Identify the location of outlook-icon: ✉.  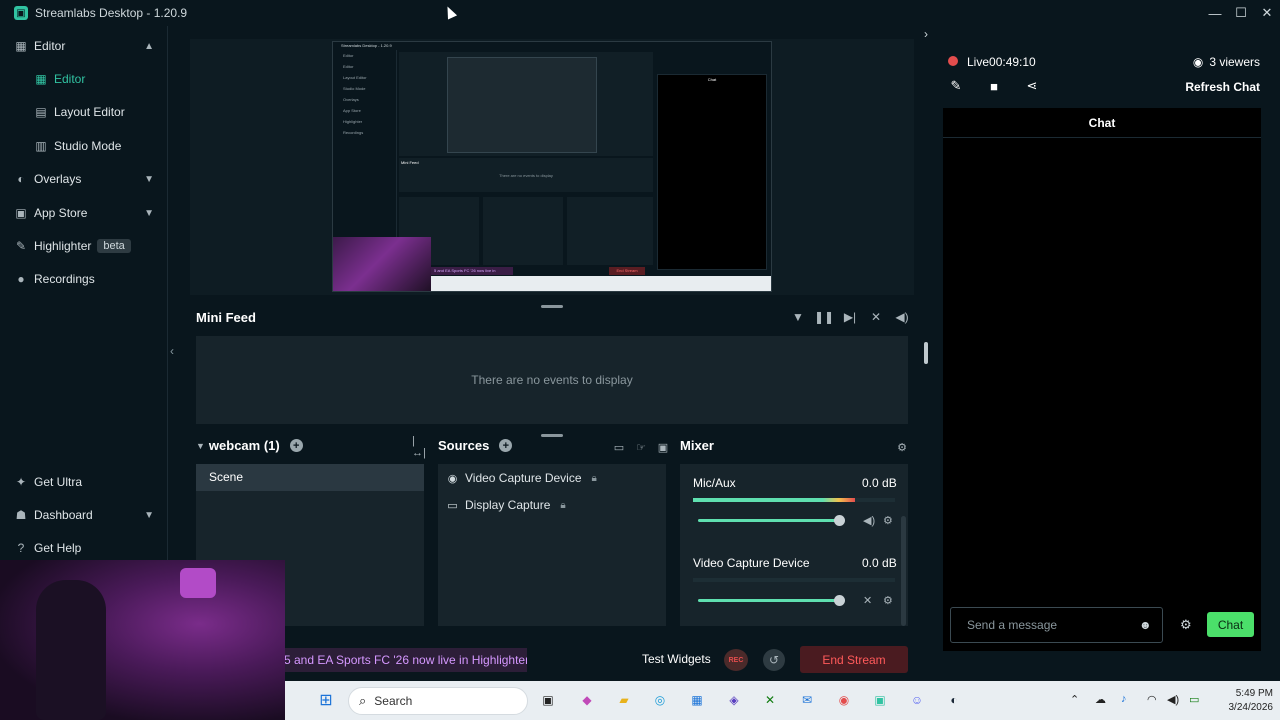
(807, 700).